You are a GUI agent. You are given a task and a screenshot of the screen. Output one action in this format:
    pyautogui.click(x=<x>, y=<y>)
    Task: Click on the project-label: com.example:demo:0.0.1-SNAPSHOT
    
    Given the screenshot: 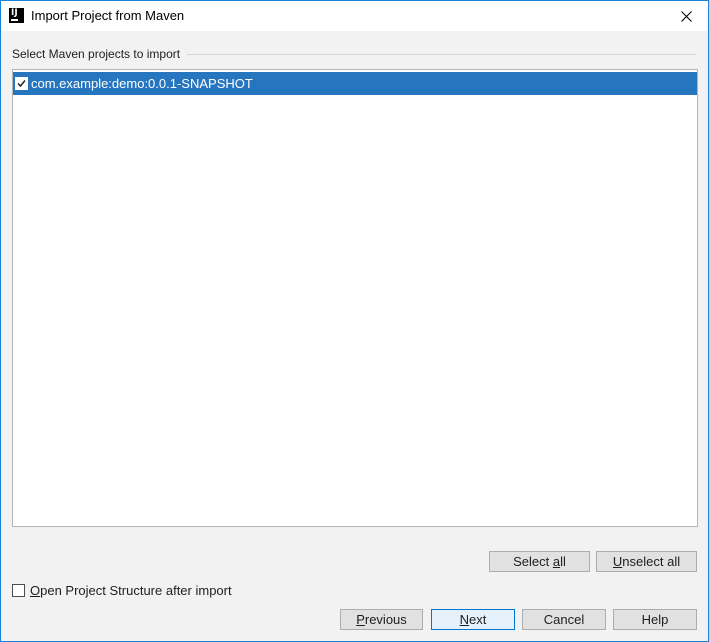 What is the action you would take?
    pyautogui.click(x=142, y=83)
    